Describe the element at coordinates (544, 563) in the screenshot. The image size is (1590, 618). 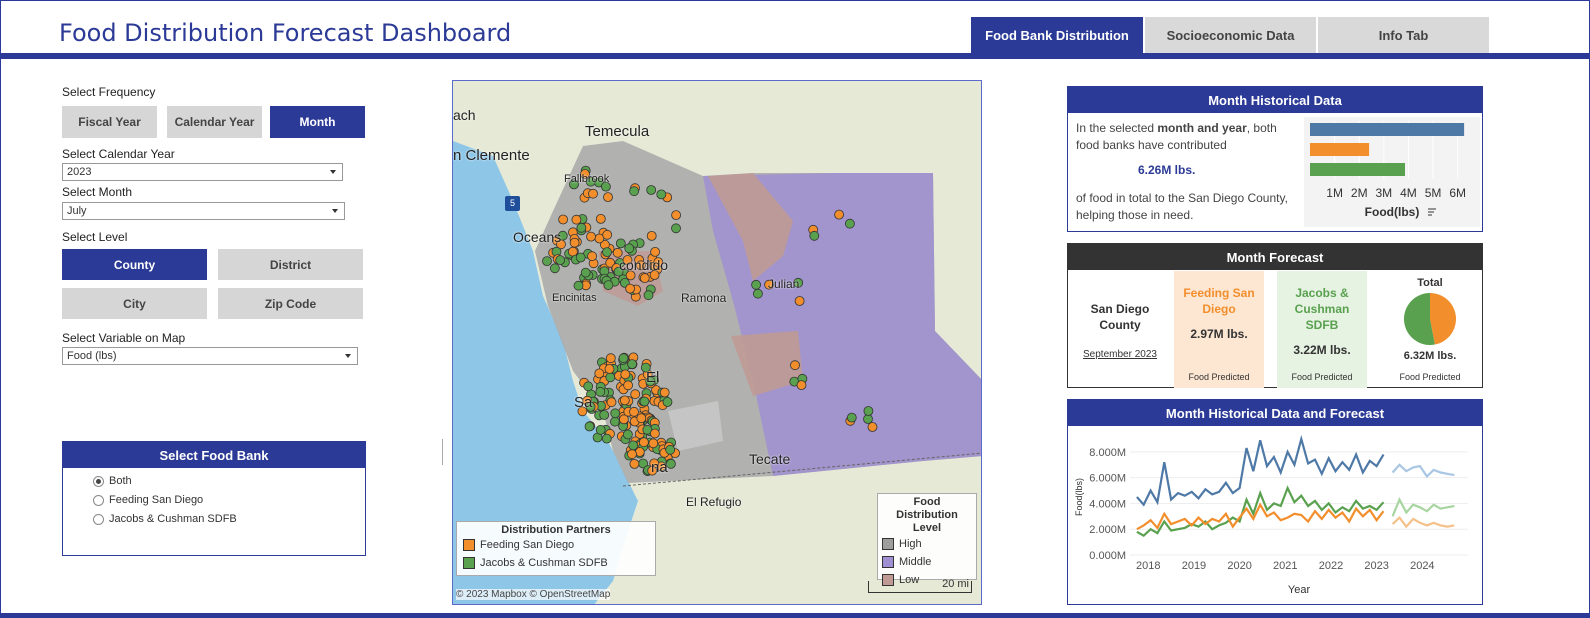
I see `legend-label: Jacobs & Cushman SDFB` at that location.